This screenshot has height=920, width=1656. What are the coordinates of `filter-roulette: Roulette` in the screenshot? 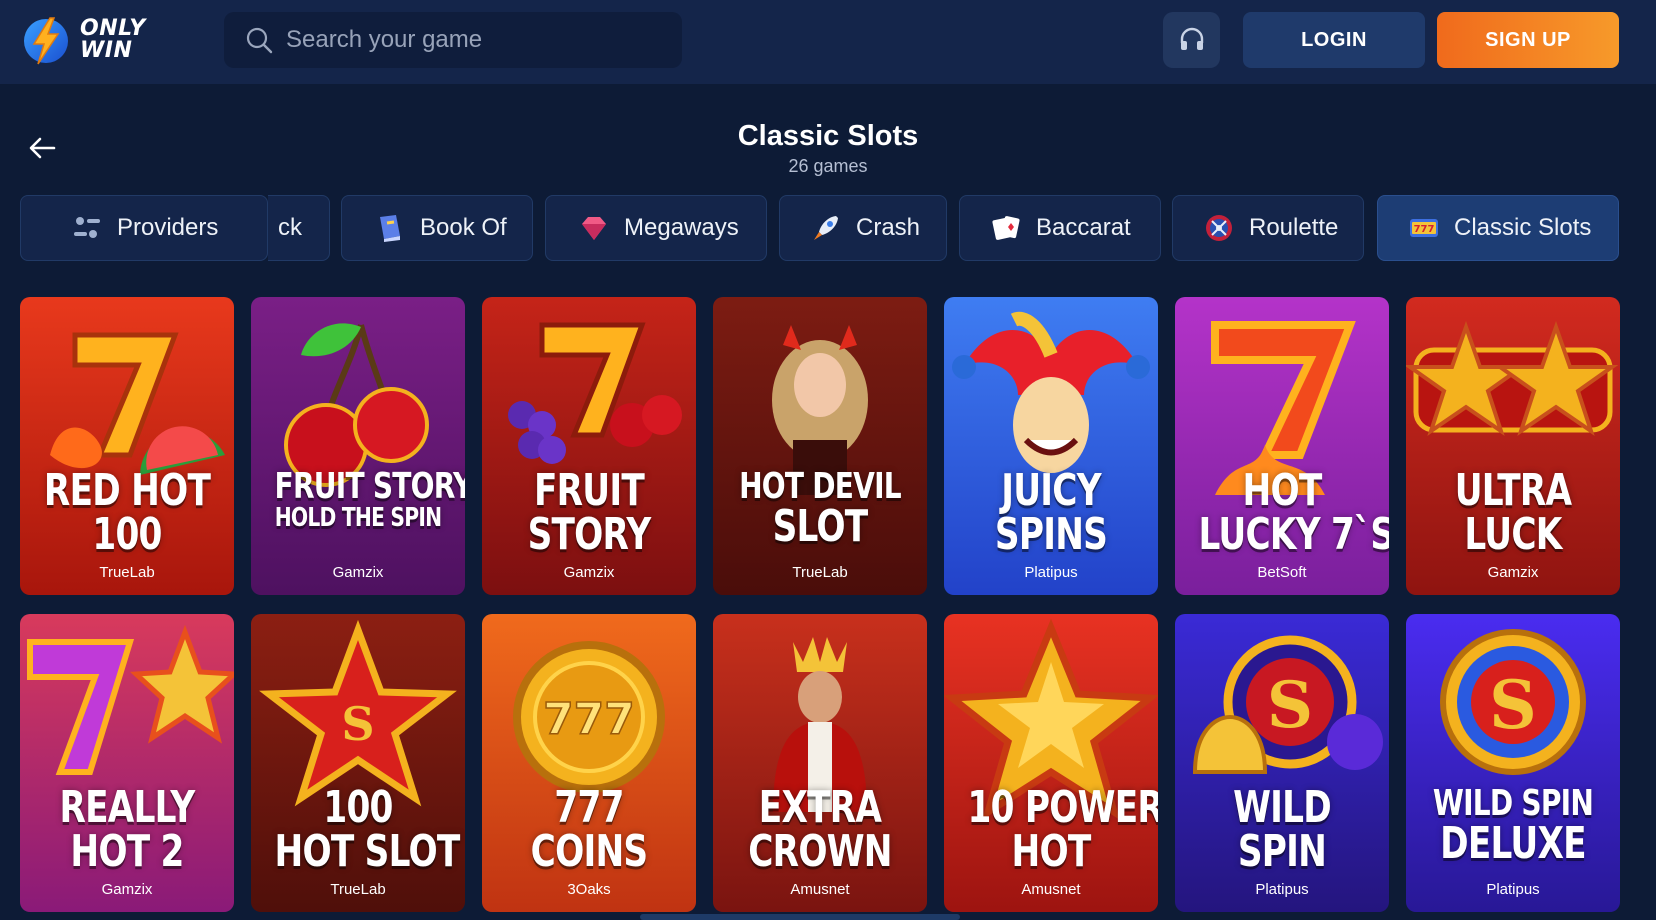 It's located at (1268, 228).